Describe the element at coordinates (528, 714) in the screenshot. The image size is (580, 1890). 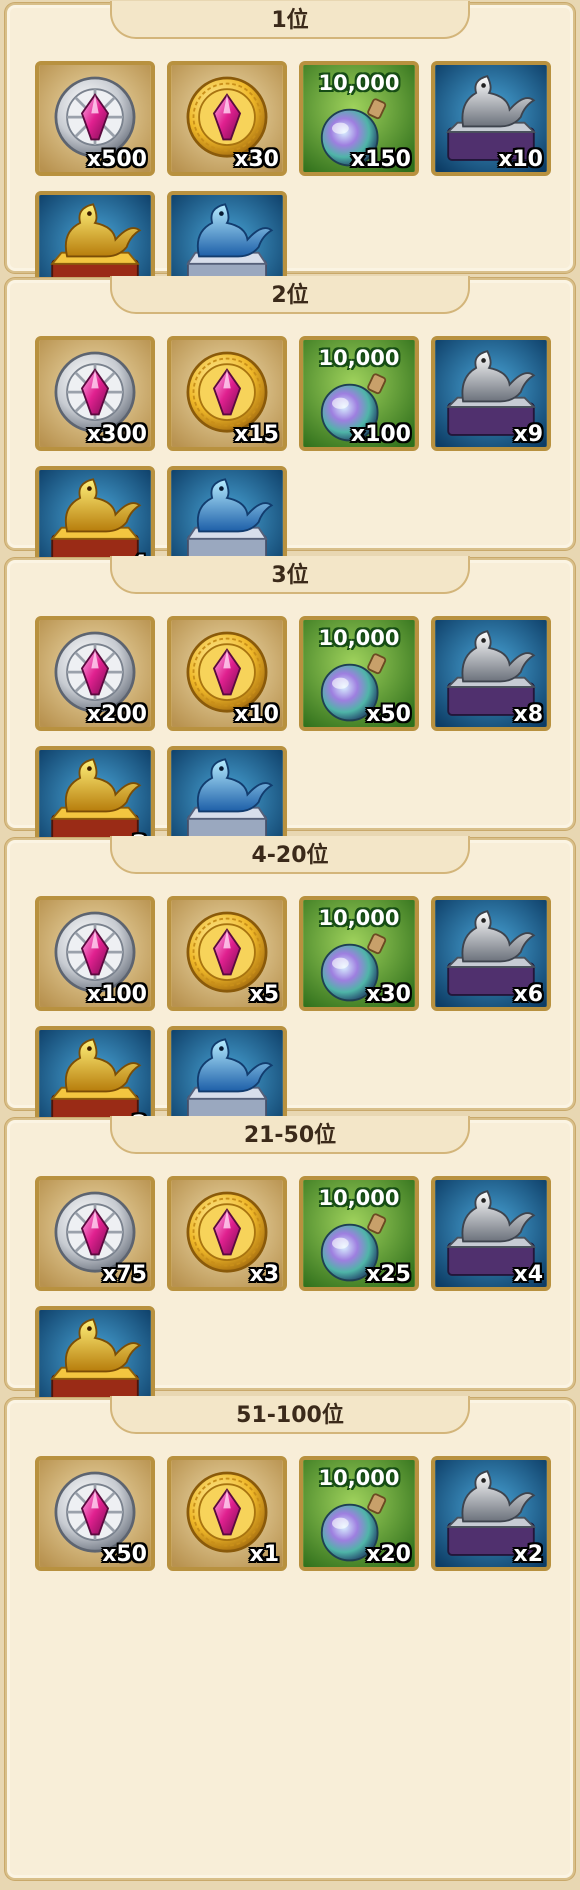
I see `reward-count: x8` at that location.